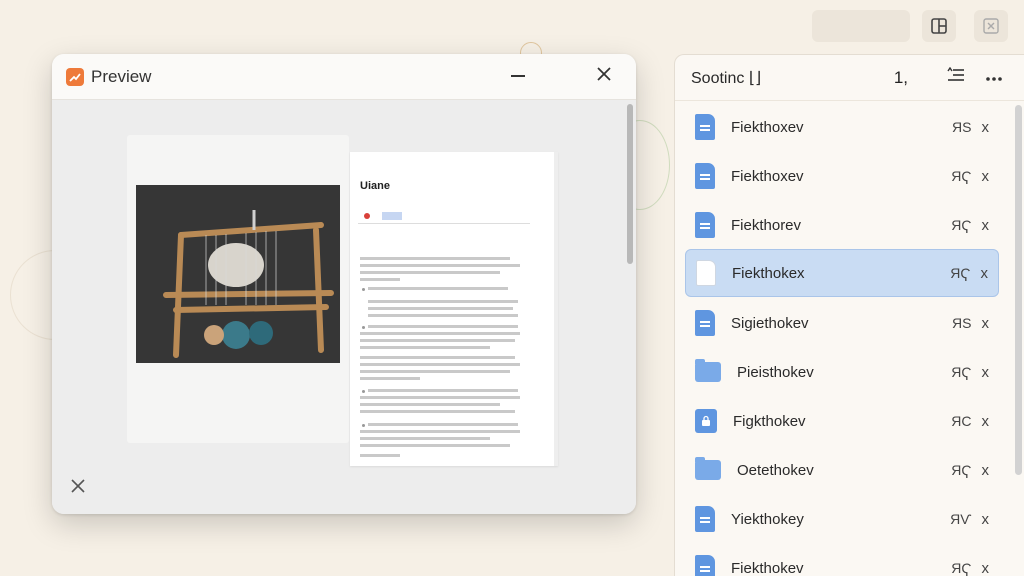 Image resolution: width=1024 pixels, height=576 pixels. What do you see at coordinates (842, 273) in the screenshot?
I see `file-list-item-selected: Fiekthokex ЯҀ x` at bounding box center [842, 273].